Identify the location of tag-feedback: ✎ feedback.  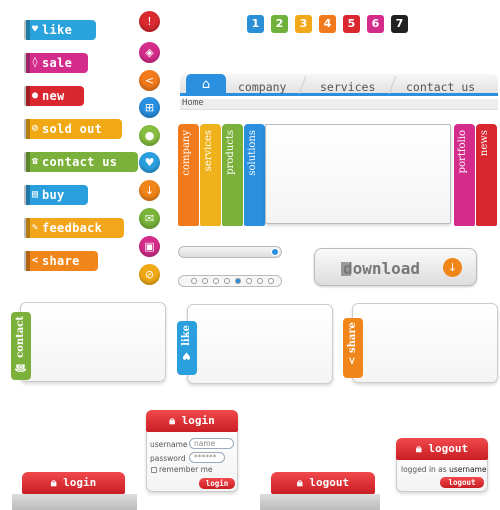
(74, 228).